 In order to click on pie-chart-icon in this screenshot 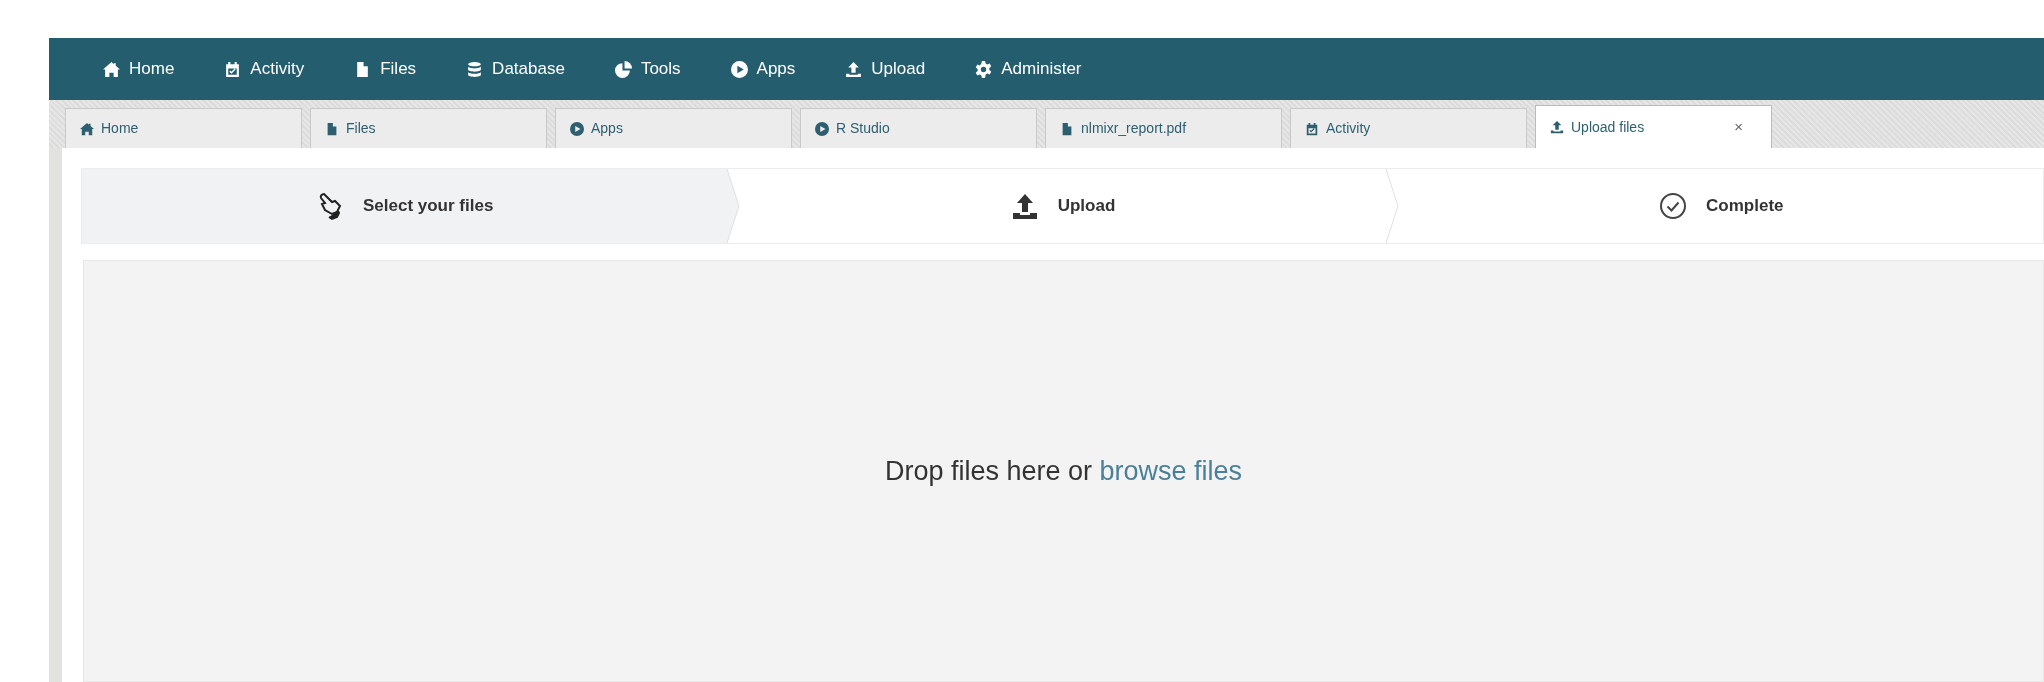, I will do `click(623, 69)`.